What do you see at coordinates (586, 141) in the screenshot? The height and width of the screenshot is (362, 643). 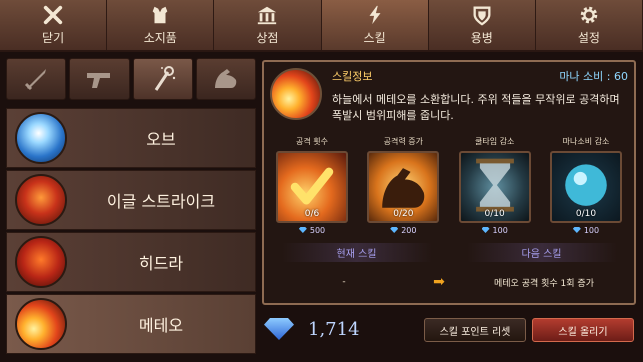 I see `upgrade-title: 마나소비 감소` at bounding box center [586, 141].